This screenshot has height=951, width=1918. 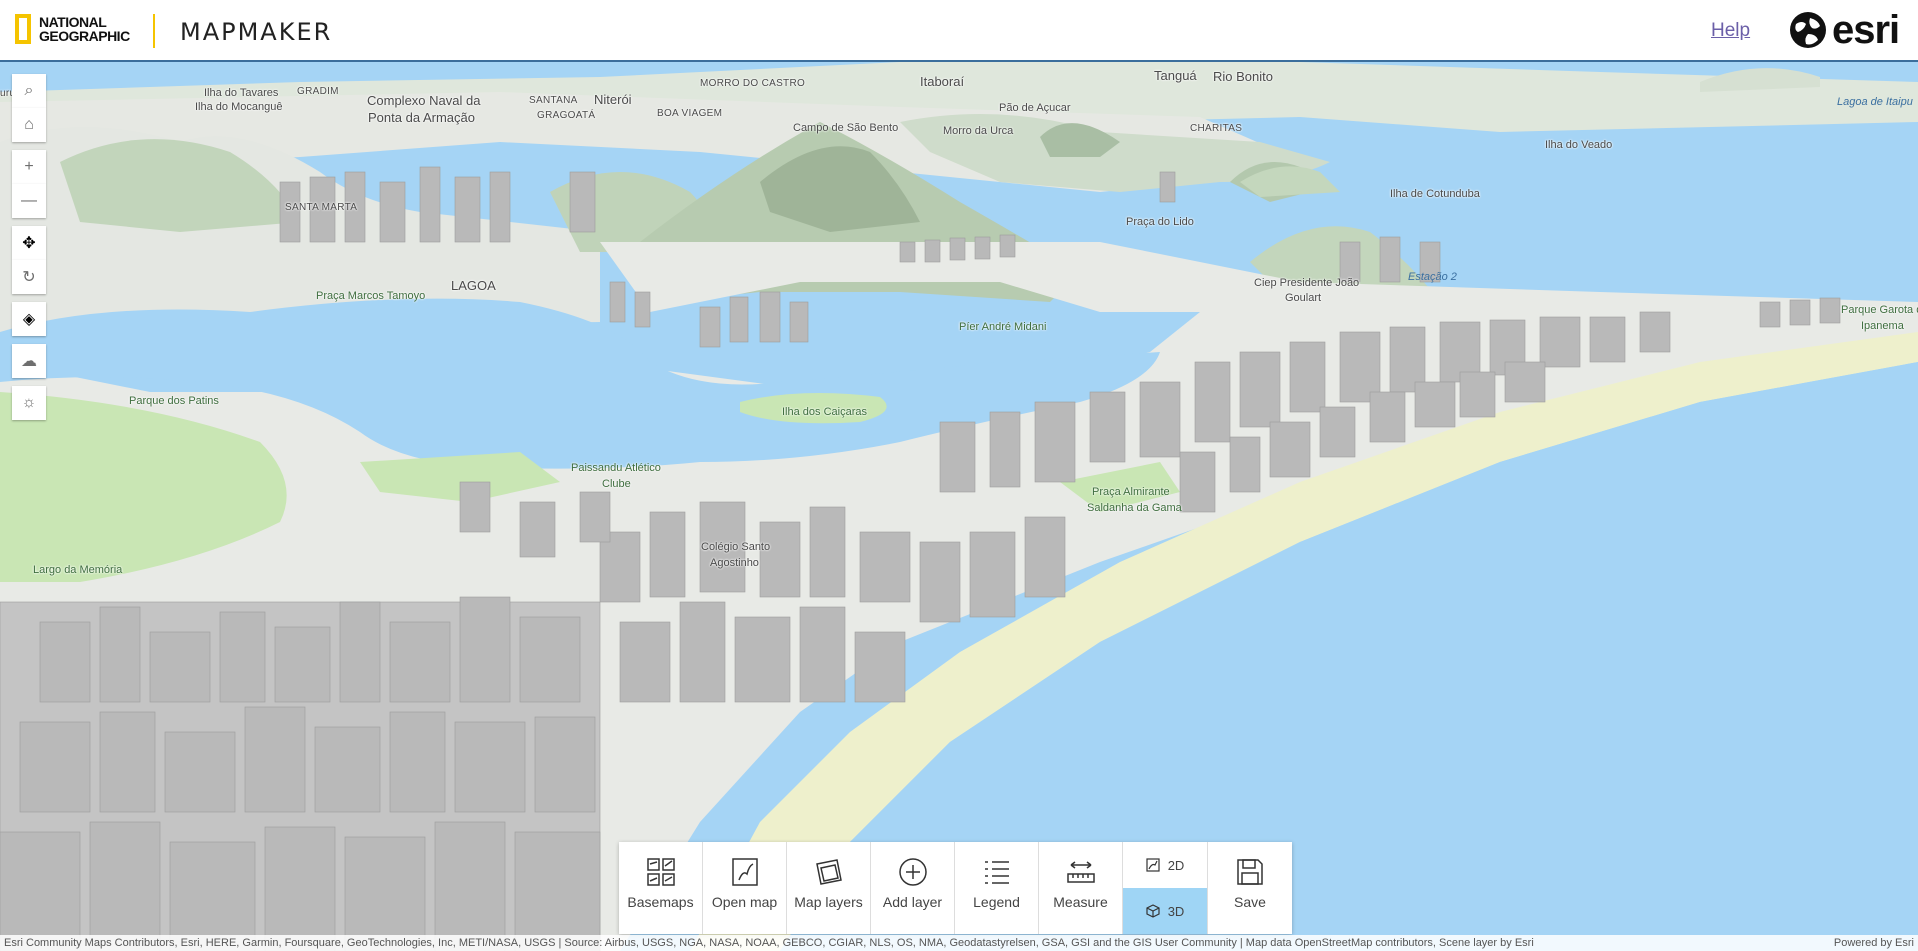 What do you see at coordinates (29, 277) in the screenshot?
I see `rotate-icon: ↻` at bounding box center [29, 277].